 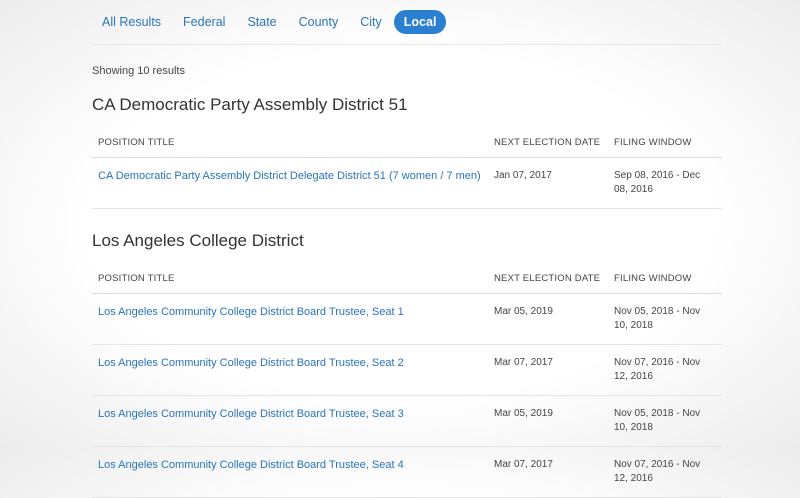 I want to click on tab-state: State, so click(x=261, y=22).